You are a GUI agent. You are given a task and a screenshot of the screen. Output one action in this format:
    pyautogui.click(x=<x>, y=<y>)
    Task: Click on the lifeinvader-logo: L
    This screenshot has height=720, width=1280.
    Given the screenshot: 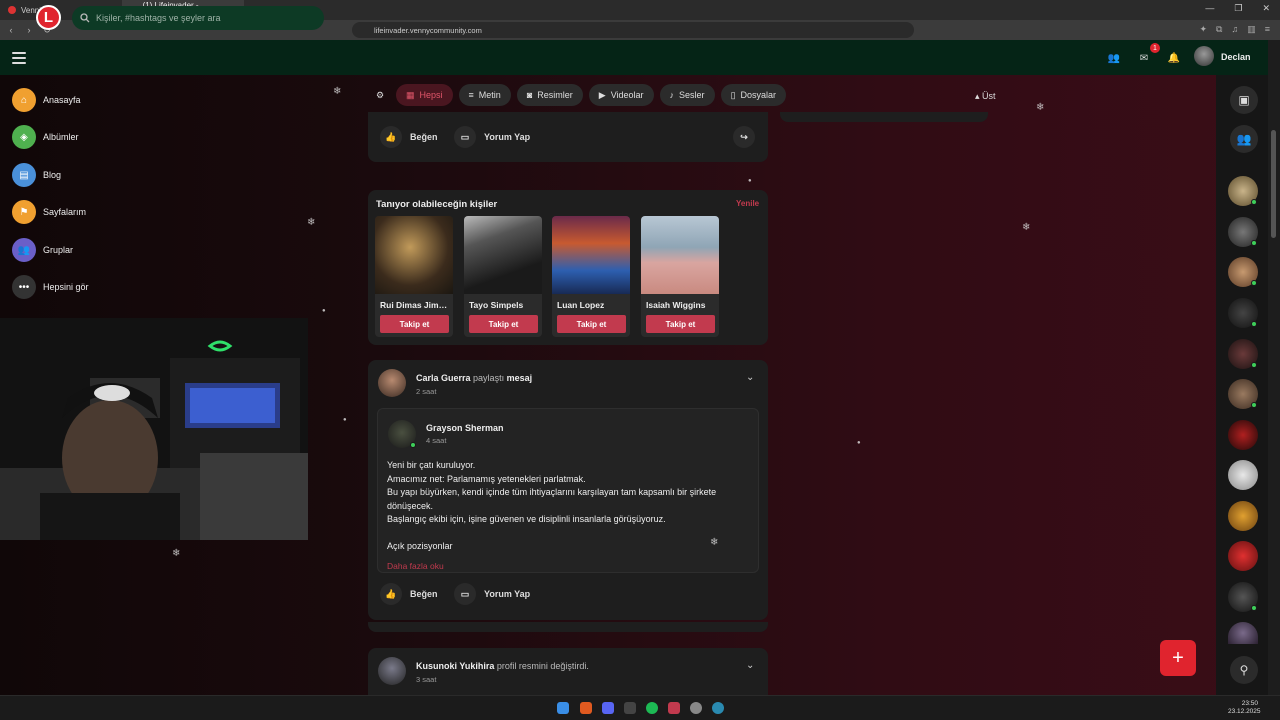 What is the action you would take?
    pyautogui.click(x=48, y=17)
    